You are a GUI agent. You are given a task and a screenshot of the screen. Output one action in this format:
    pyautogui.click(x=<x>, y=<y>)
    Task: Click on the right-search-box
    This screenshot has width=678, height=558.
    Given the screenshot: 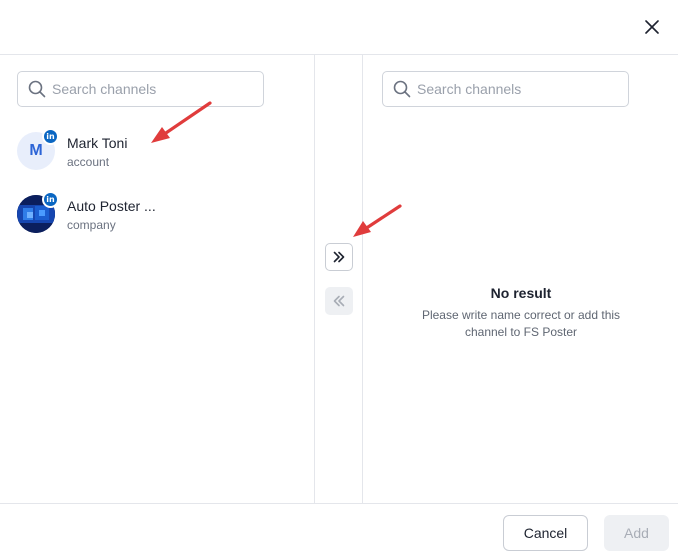 What is the action you would take?
    pyautogui.click(x=505, y=89)
    